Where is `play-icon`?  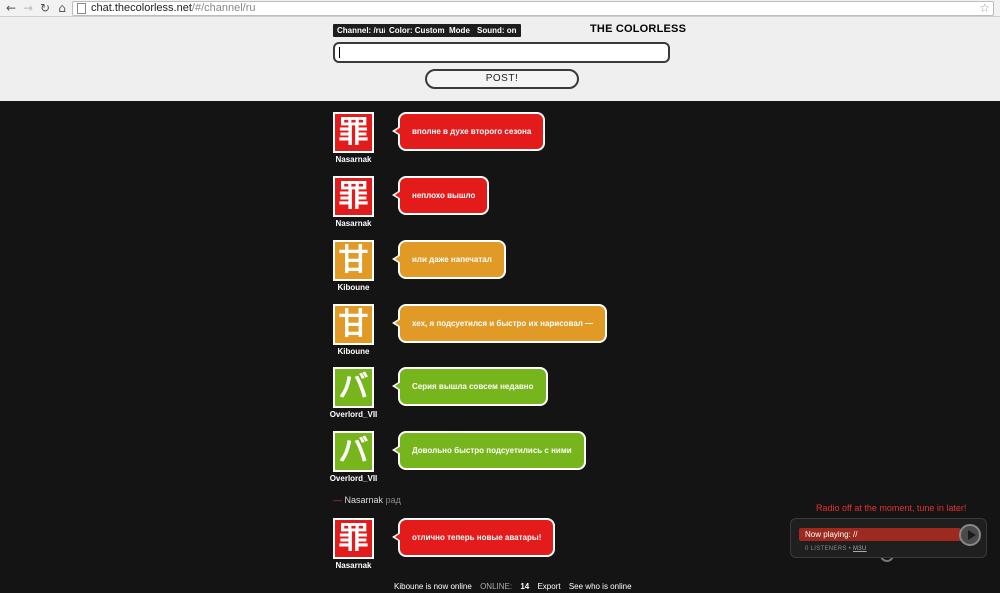 play-icon is located at coordinates (970, 535).